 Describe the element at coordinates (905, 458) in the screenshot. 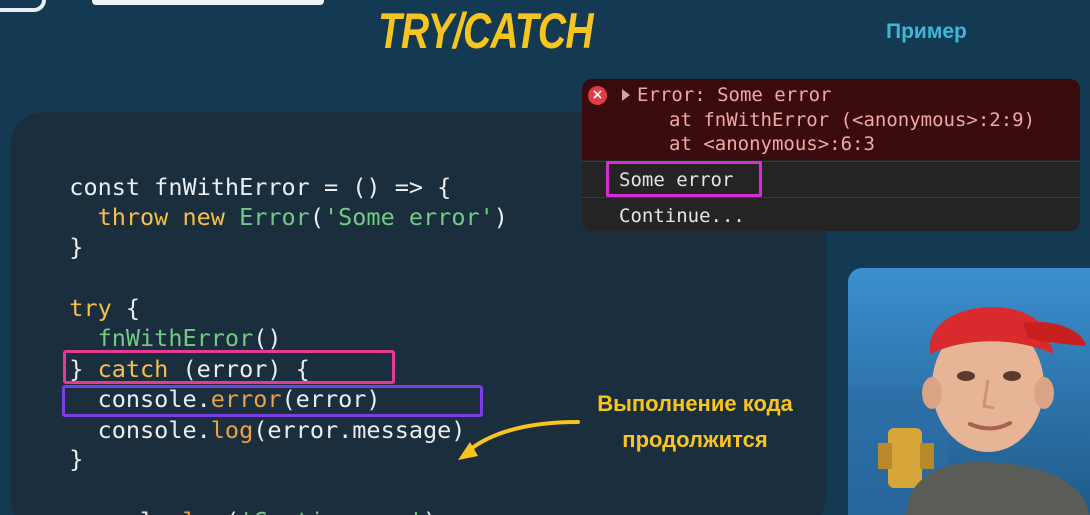

I see `toy-figure` at that location.